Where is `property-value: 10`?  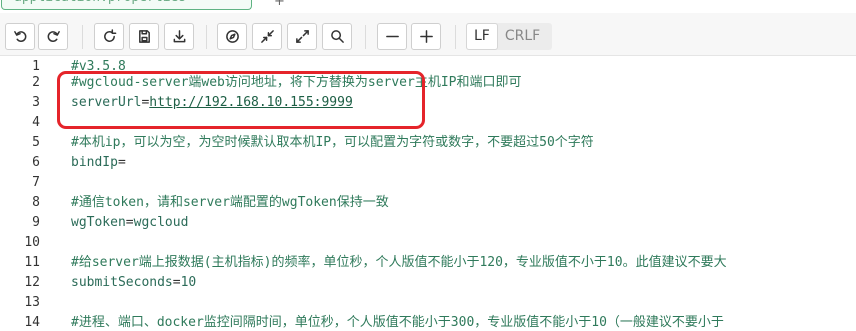
property-value: 10 is located at coordinates (188, 282).